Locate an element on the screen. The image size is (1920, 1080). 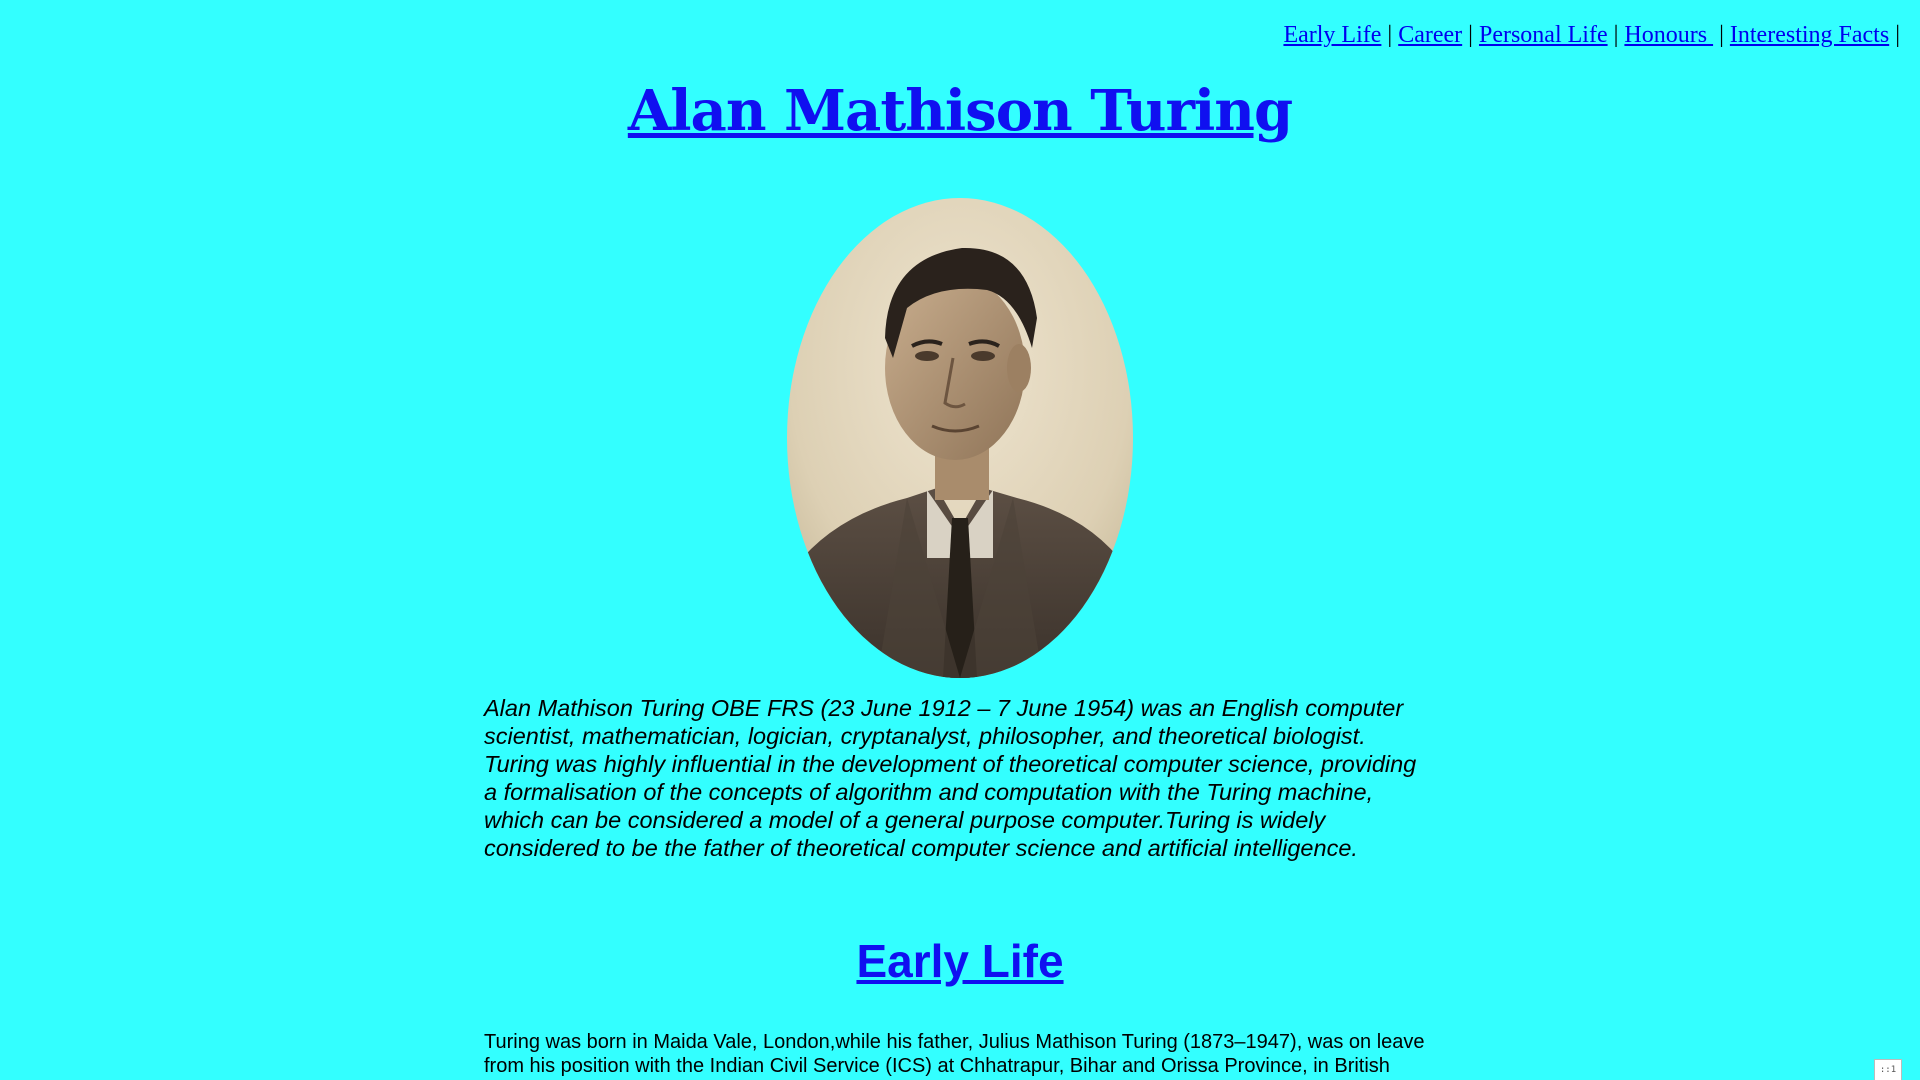
corner-badge: ::1 is located at coordinates (1888, 1069).